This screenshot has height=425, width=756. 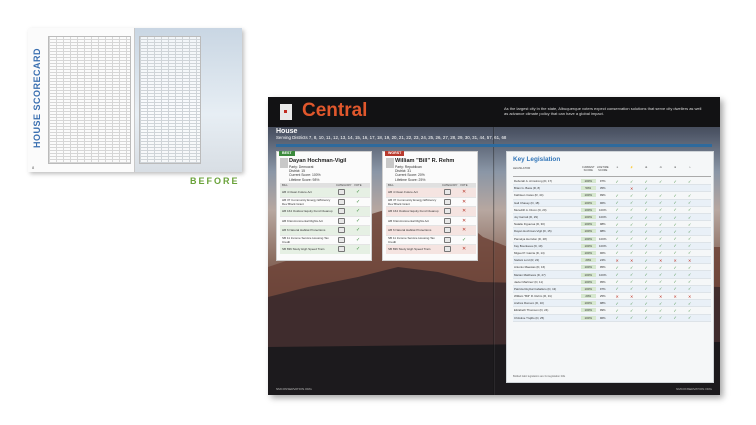 What do you see at coordinates (395, 153) in the screenshot?
I see `worst-tag: WORST` at bounding box center [395, 153].